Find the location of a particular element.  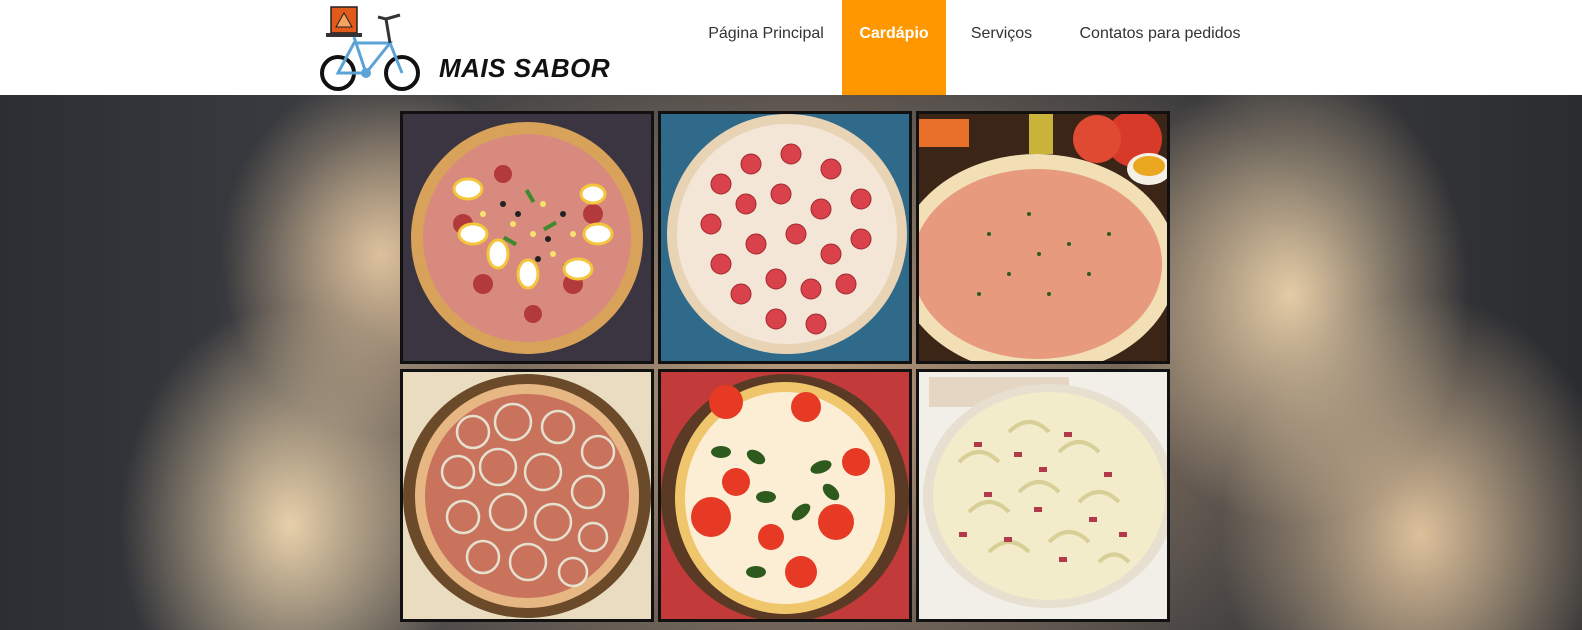

nav-item-pagina-principal: Página Principal is located at coordinates (766, 47).